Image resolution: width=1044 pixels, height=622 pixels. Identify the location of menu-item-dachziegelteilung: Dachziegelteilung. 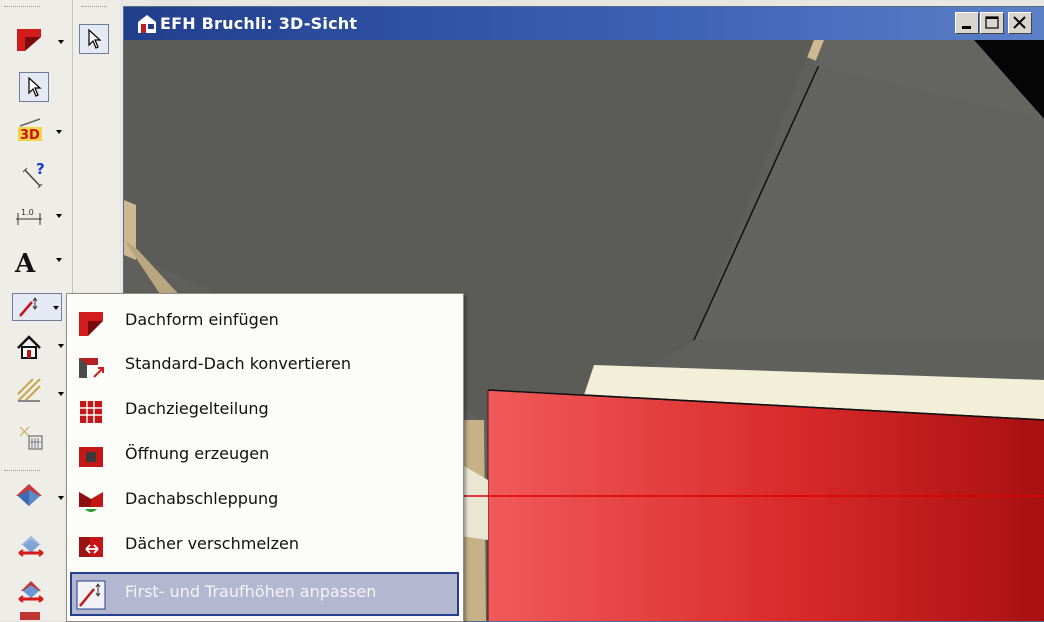
(264, 411).